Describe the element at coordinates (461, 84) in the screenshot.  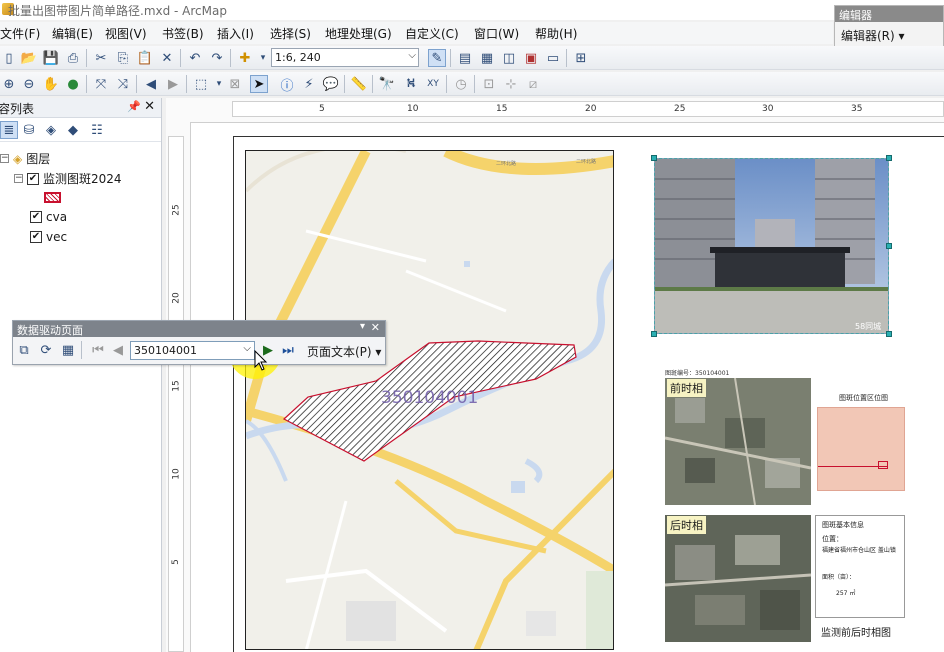
I see `time-slider-icon: ◷` at that location.